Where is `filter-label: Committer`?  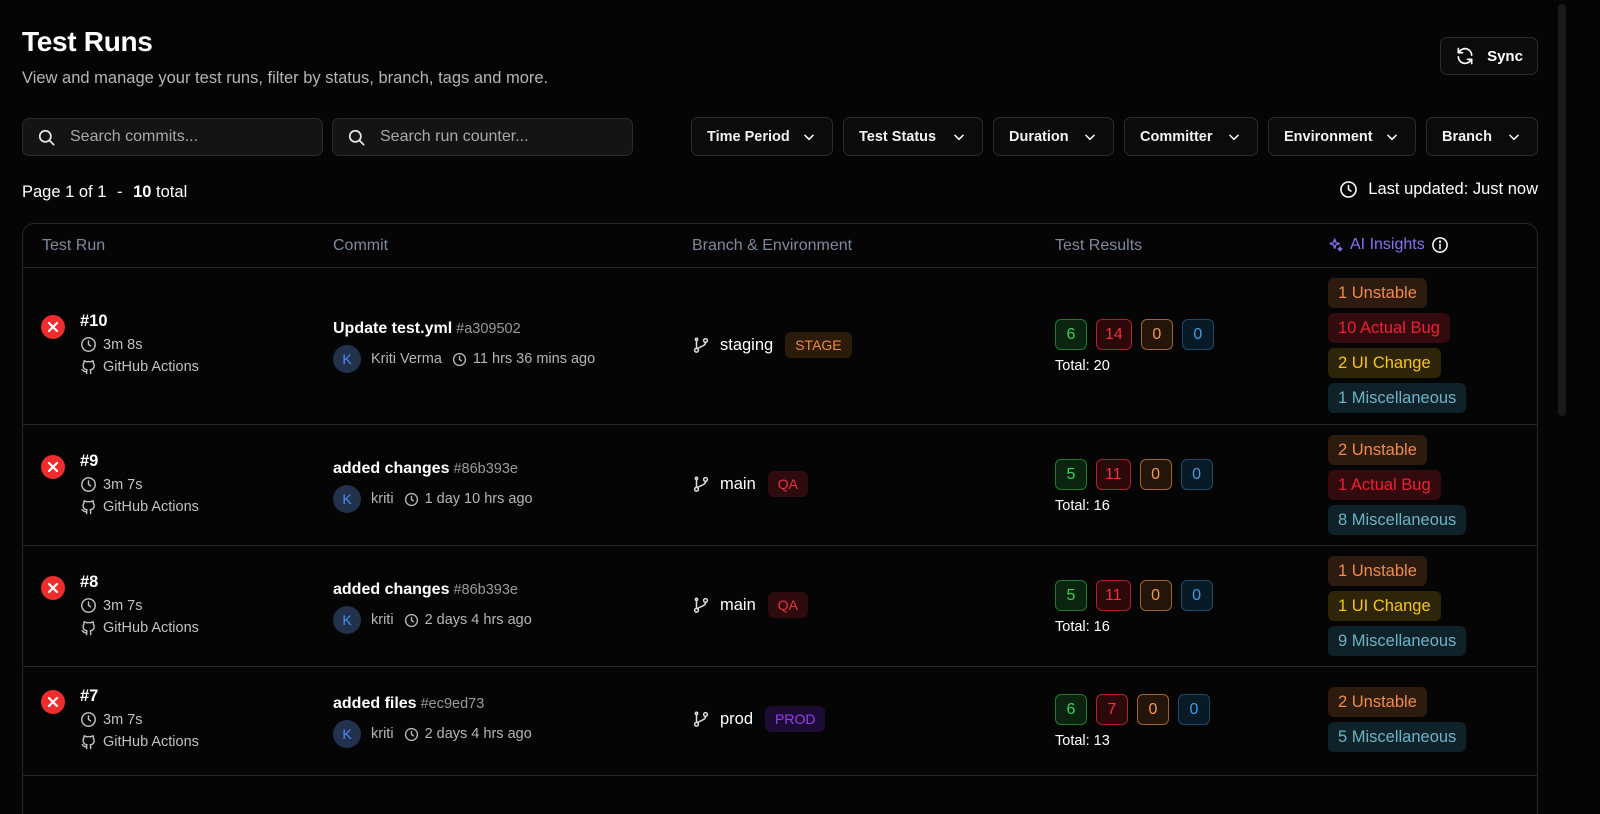
filter-label: Committer is located at coordinates (1176, 136).